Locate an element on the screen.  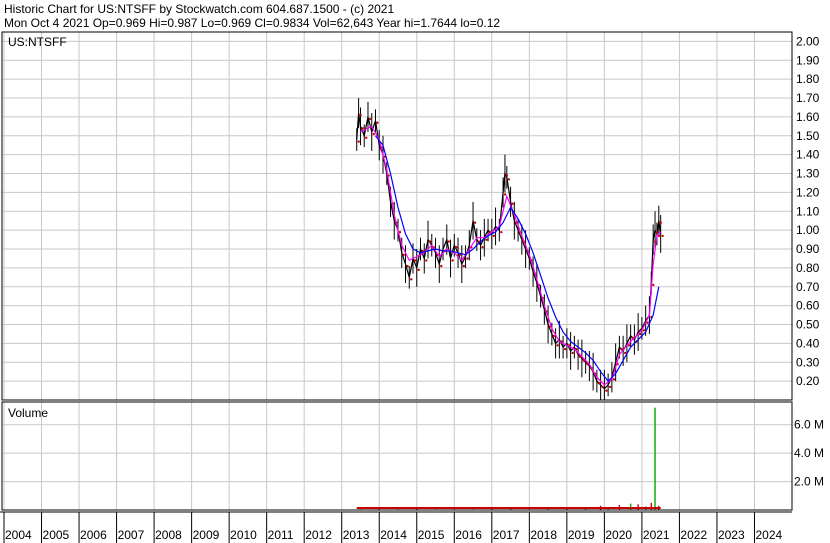
year-tick-label: 2019 is located at coordinates (581, 535).